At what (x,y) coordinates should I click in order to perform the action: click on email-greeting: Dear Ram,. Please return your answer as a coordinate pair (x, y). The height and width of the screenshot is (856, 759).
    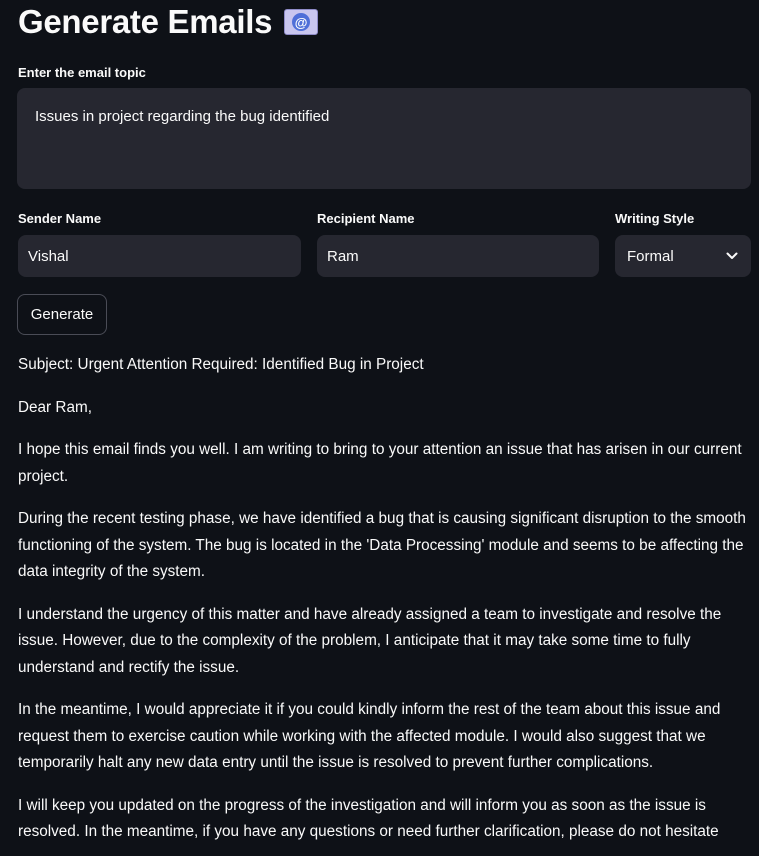
    Looking at the image, I should click on (55, 407).